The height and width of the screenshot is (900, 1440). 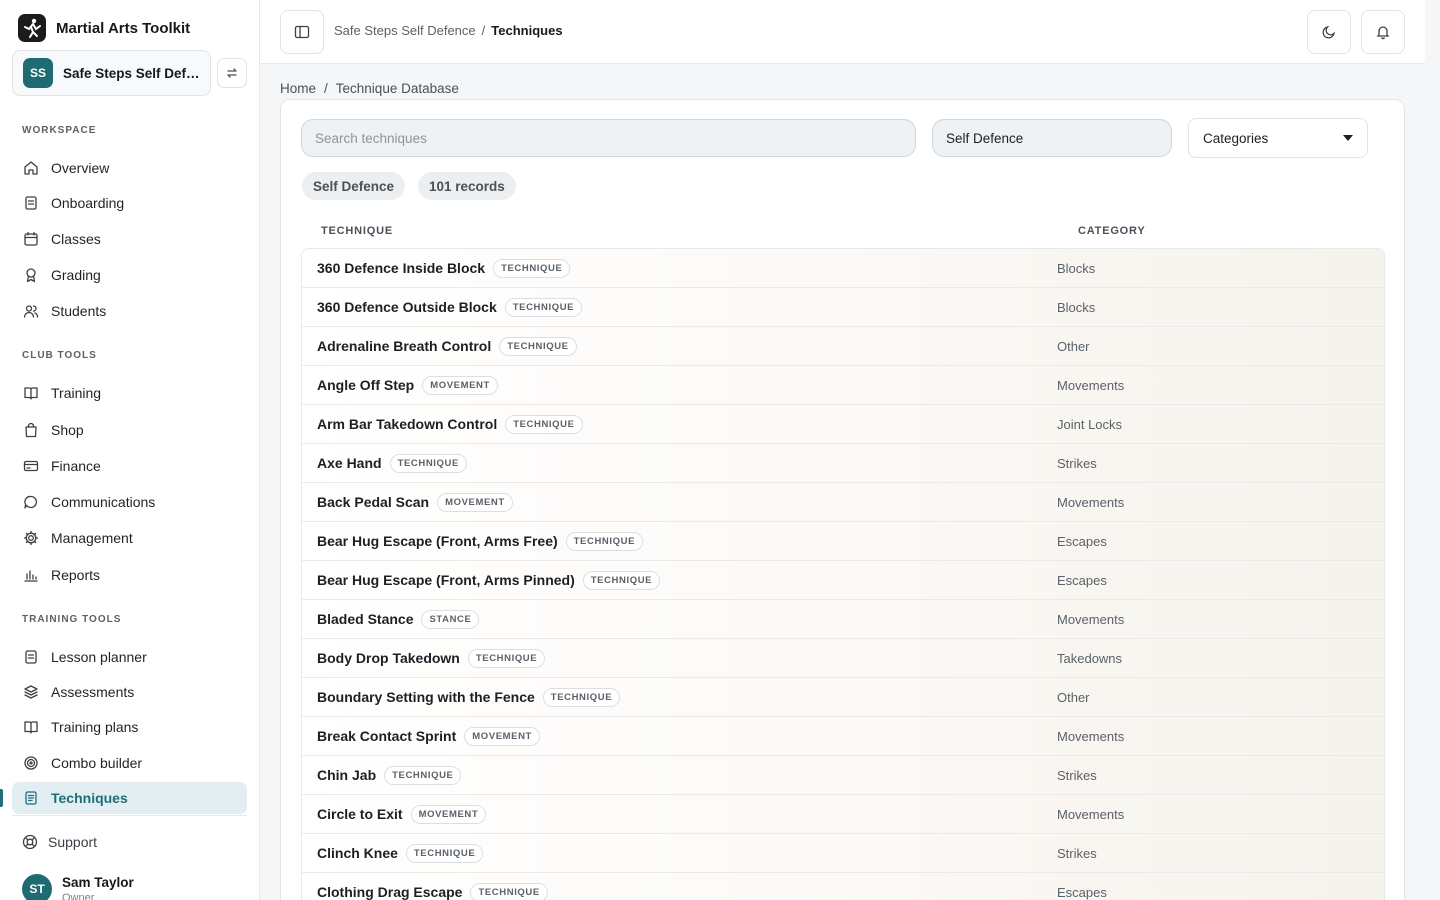 What do you see at coordinates (104, 28) in the screenshot?
I see `brand: Martial Arts Toolkit` at bounding box center [104, 28].